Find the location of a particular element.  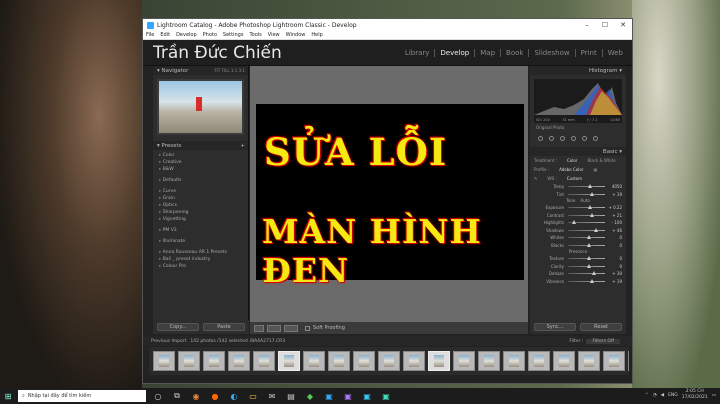

premiere-icon: ▣ is located at coordinates (348, 396).